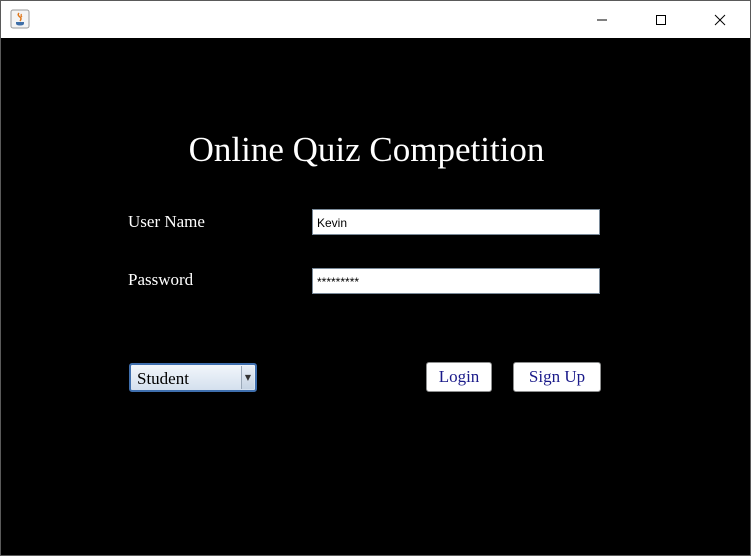 This screenshot has height=556, width=751. Describe the element at coordinates (20, 19) in the screenshot. I see `java-app-icon` at that location.